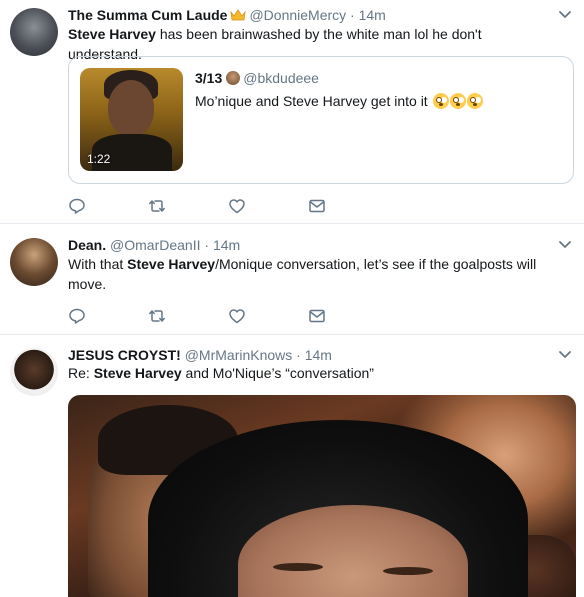 The width and height of the screenshot is (584, 597). What do you see at coordinates (281, 78) in the screenshot?
I see `quoted-handle: @bkdudeee` at bounding box center [281, 78].